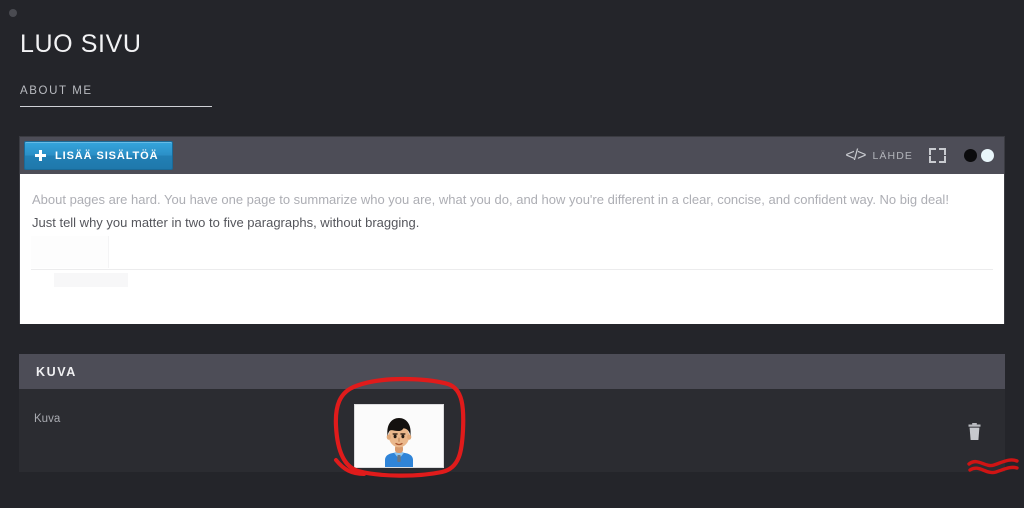 This screenshot has width=1024, height=508. I want to click on editor-placeholder-block-secondary, so click(91, 280).